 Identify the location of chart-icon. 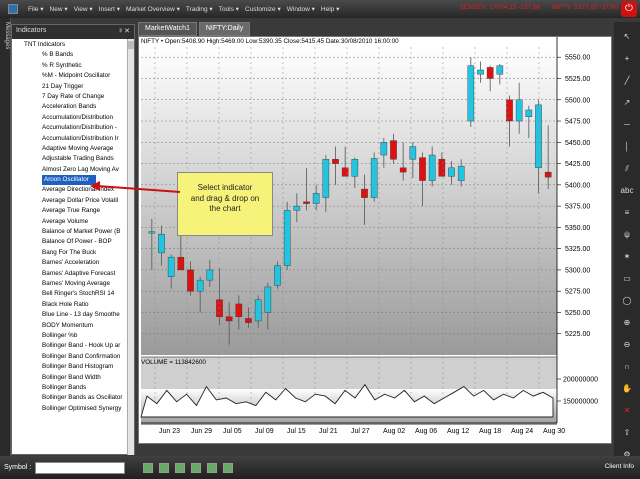
(148, 467).